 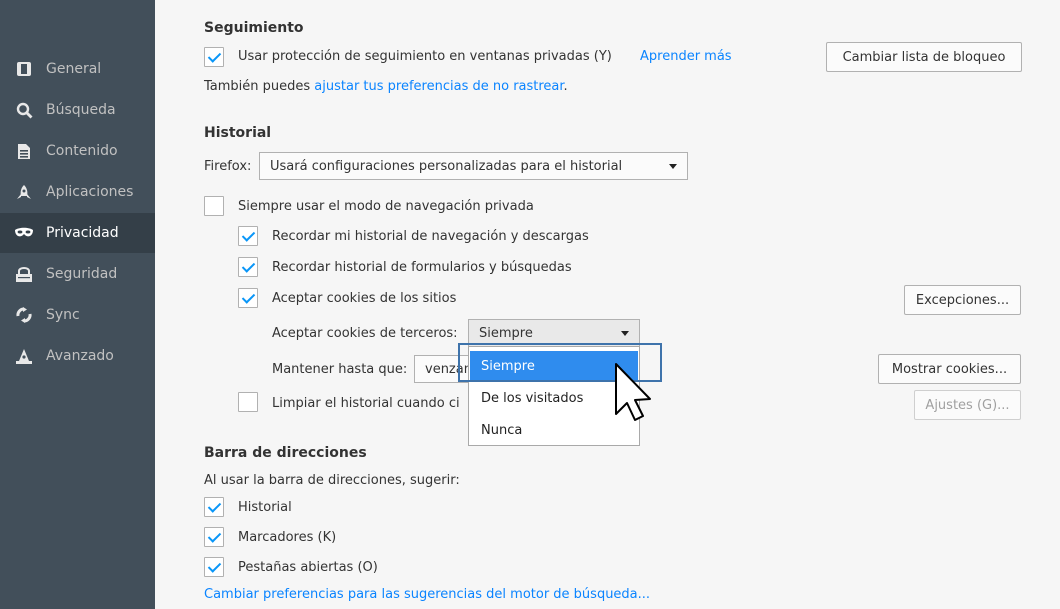 I want to click on sidebar-item-sync: Sync, so click(x=77, y=315).